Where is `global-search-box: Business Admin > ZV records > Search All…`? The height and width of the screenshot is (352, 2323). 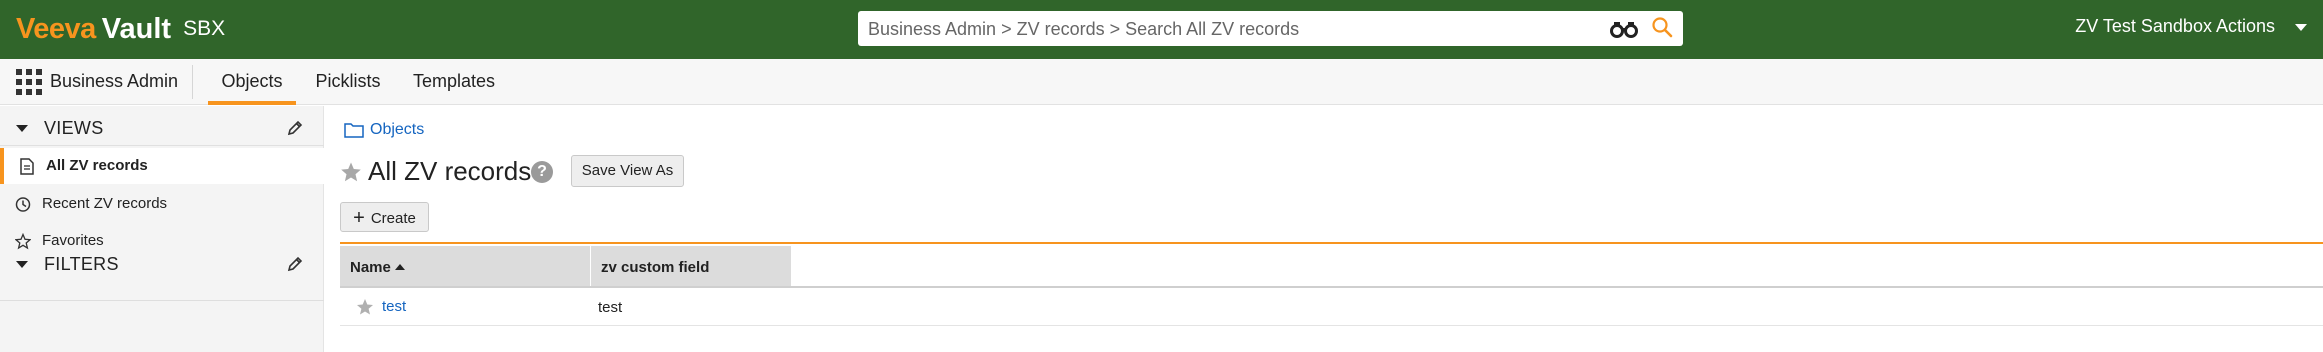
global-search-box: Business Admin > ZV records > Search All… is located at coordinates (1270, 28).